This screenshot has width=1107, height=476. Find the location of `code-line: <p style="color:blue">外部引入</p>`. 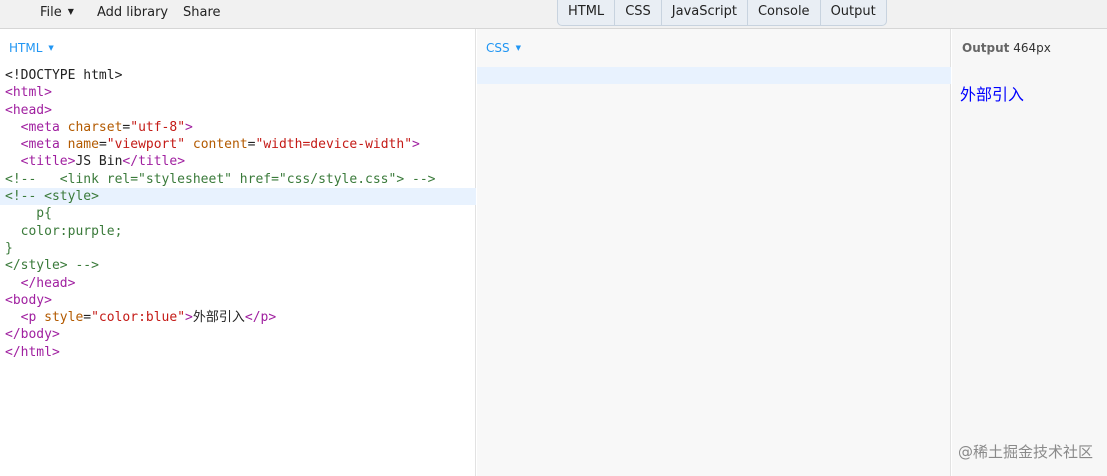

code-line: <p style="color:blue">外部引入</p> is located at coordinates (238, 317).